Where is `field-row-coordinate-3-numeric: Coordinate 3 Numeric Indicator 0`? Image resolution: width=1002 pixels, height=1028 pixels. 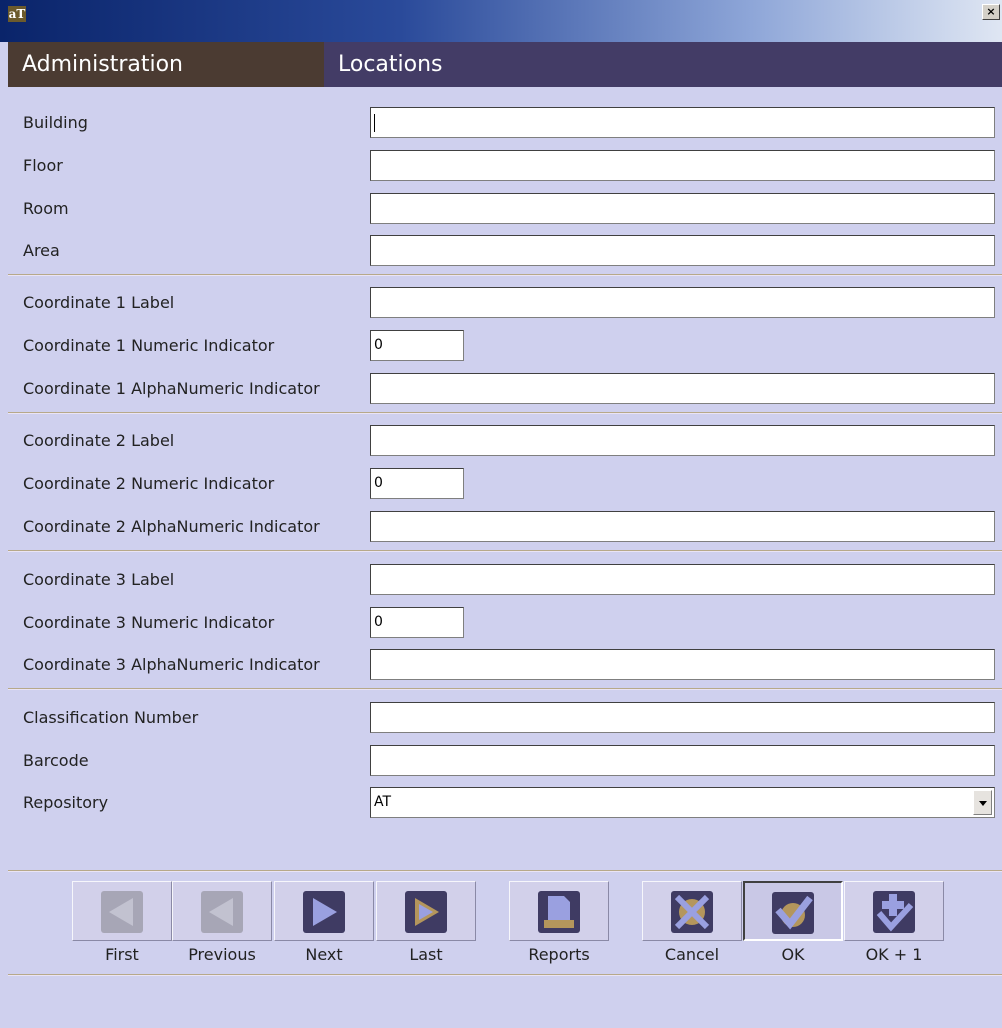 field-row-coordinate-3-numeric: Coordinate 3 Numeric Indicator 0 is located at coordinates (501, 625).